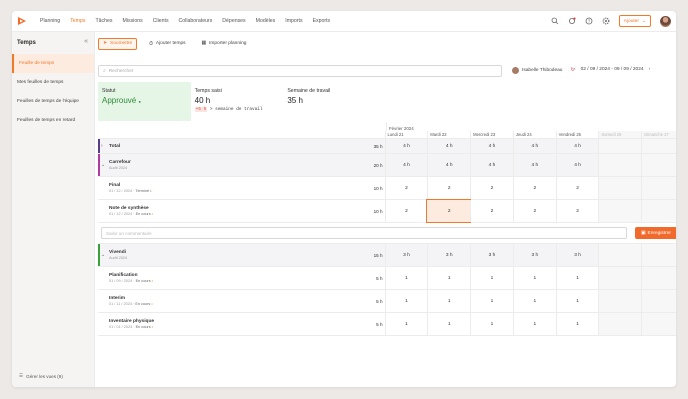 The image size is (688, 399). Describe the element at coordinates (322, 21) in the screenshot. I see `nav-item-exports: Exports` at that location.